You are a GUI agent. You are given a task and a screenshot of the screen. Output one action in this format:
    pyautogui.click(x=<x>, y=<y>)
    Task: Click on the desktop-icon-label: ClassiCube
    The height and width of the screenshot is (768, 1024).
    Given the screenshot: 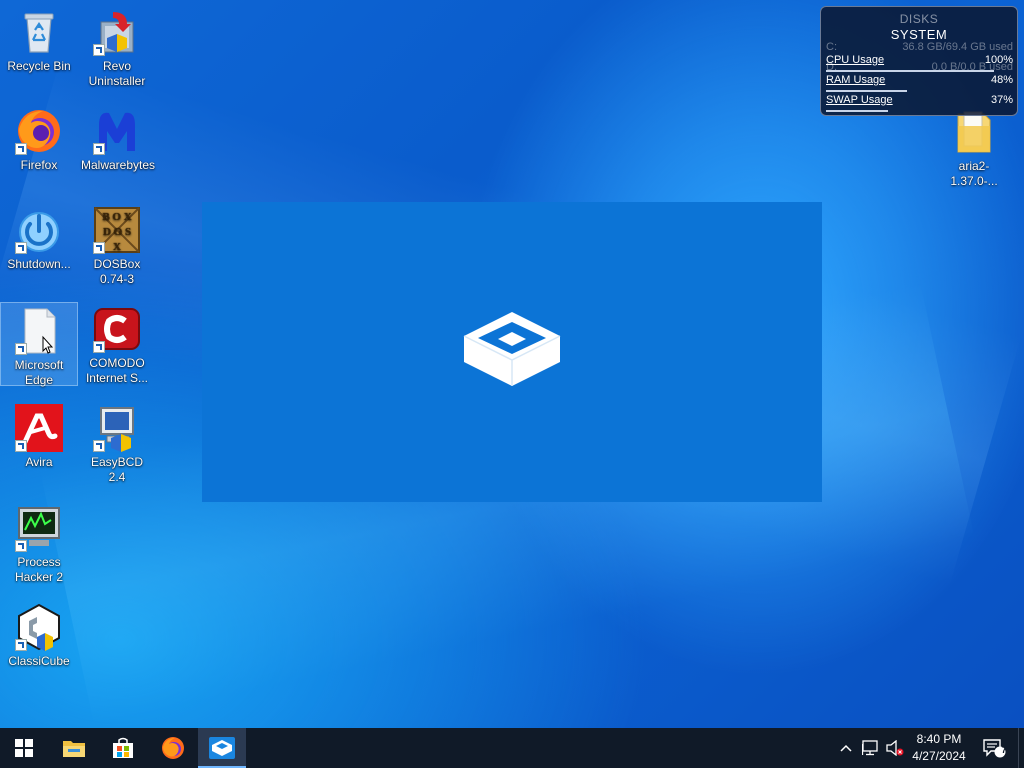 What is the action you would take?
    pyautogui.click(x=39, y=661)
    